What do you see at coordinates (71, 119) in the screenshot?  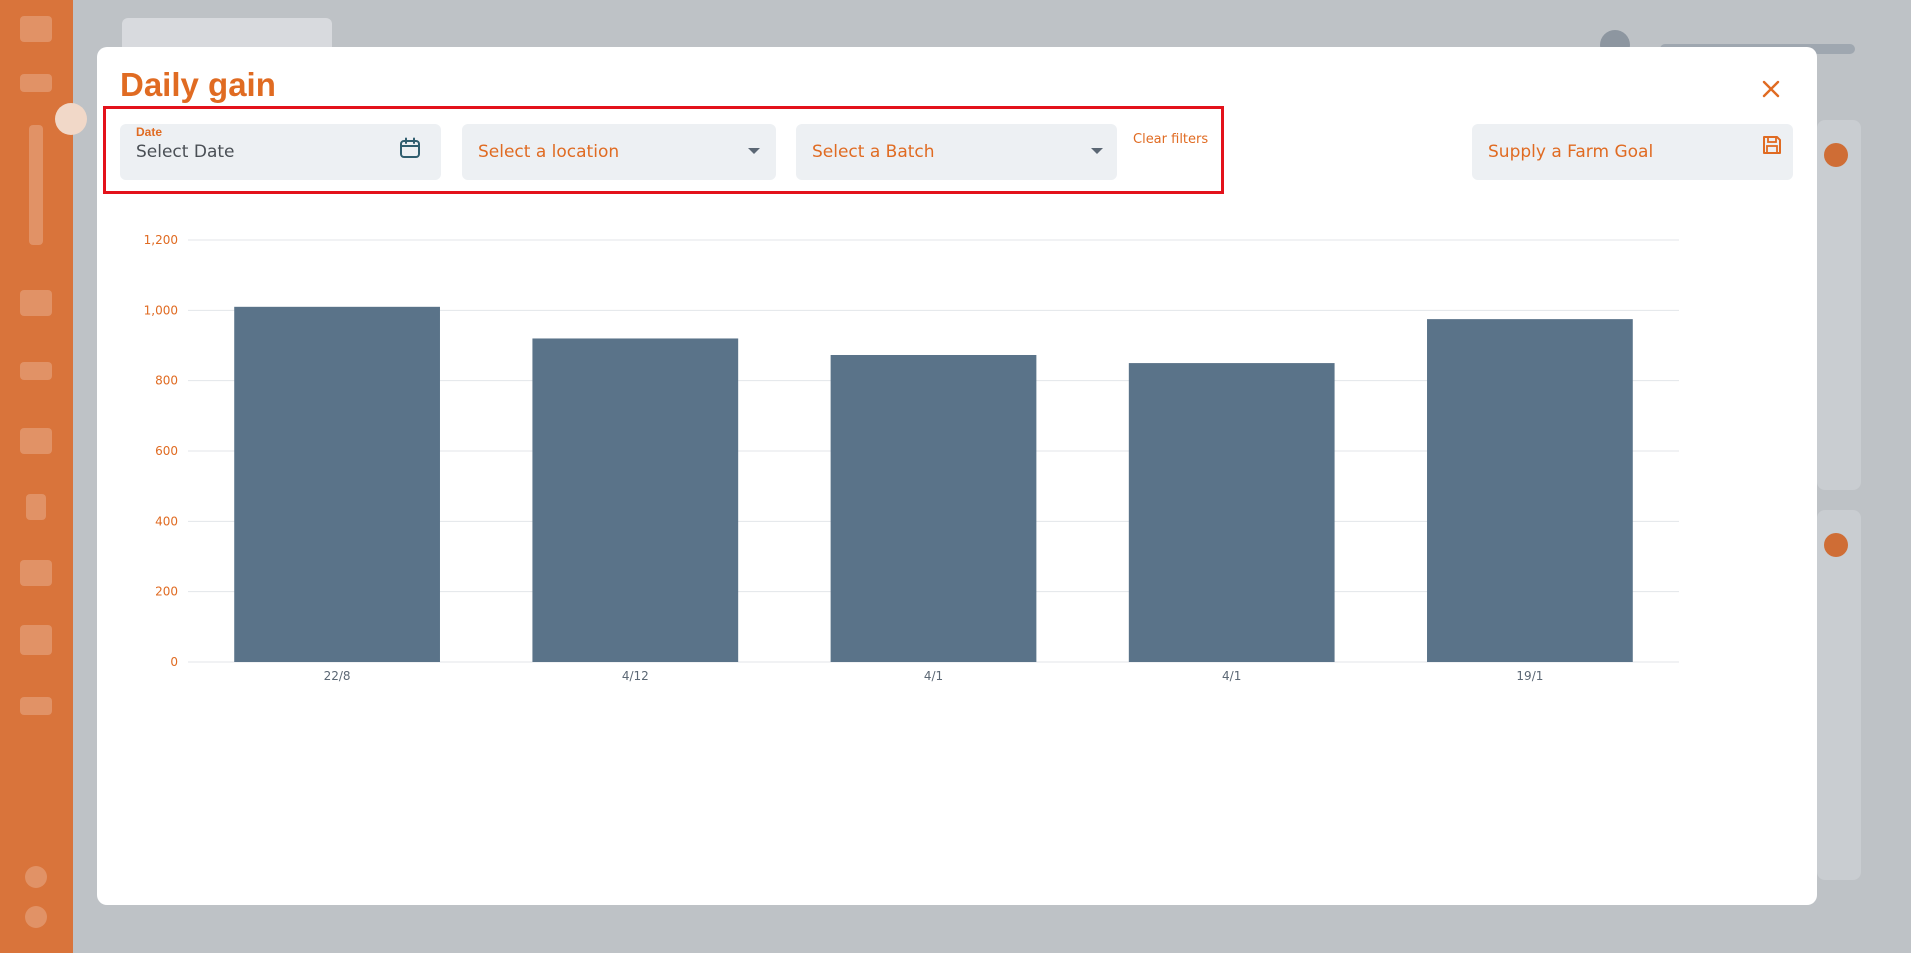 I see `collapse-sidebar-toggle` at bounding box center [71, 119].